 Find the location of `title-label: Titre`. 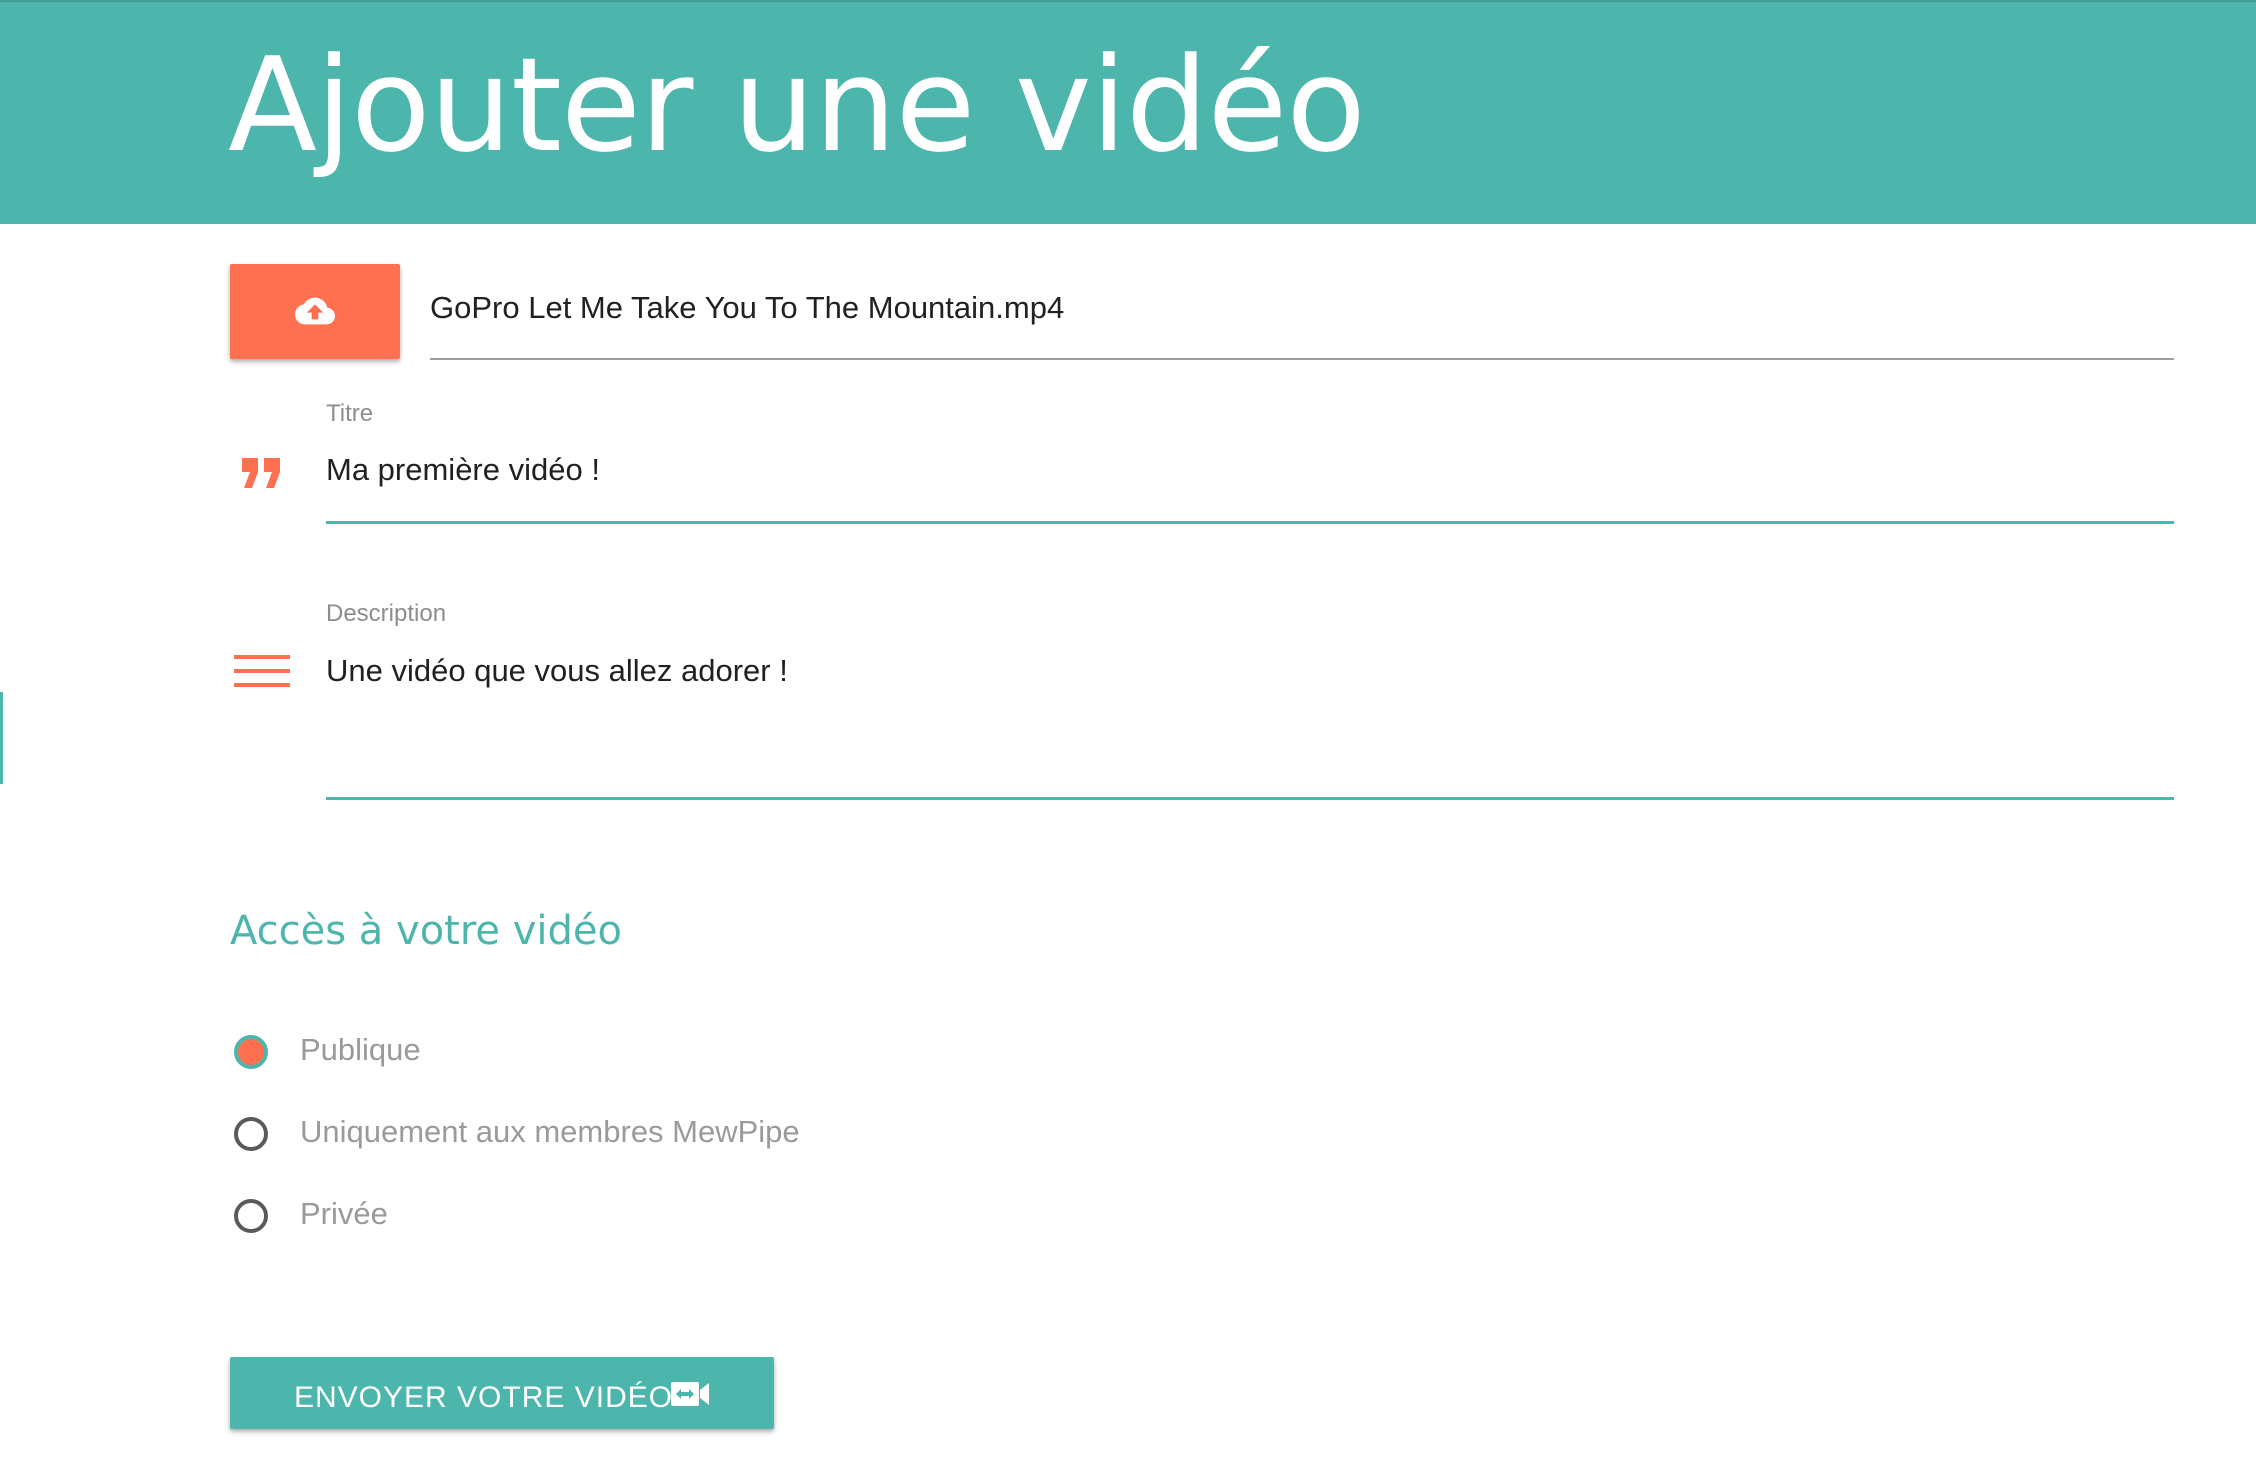

title-label: Titre is located at coordinates (350, 413).